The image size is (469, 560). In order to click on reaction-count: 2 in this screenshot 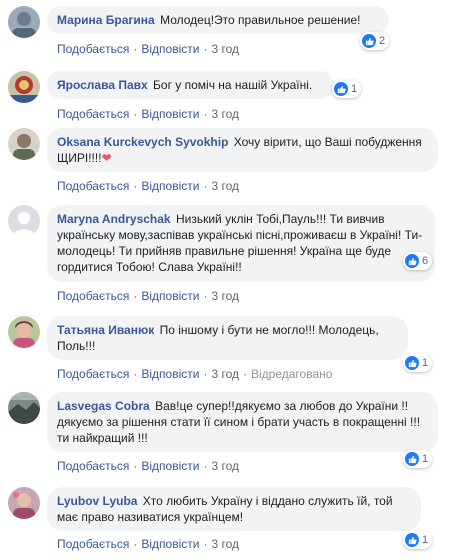, I will do `click(375, 41)`.